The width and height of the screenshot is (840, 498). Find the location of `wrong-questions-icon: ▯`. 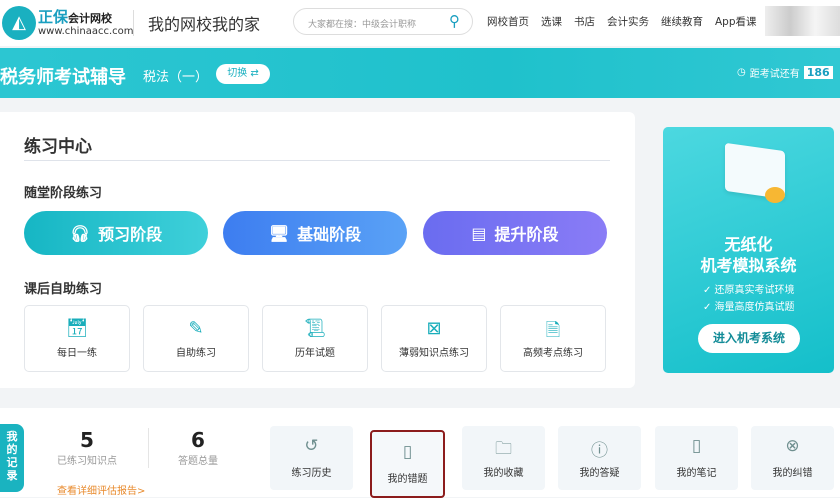

wrong-questions-icon: ▯ is located at coordinates (407, 452).